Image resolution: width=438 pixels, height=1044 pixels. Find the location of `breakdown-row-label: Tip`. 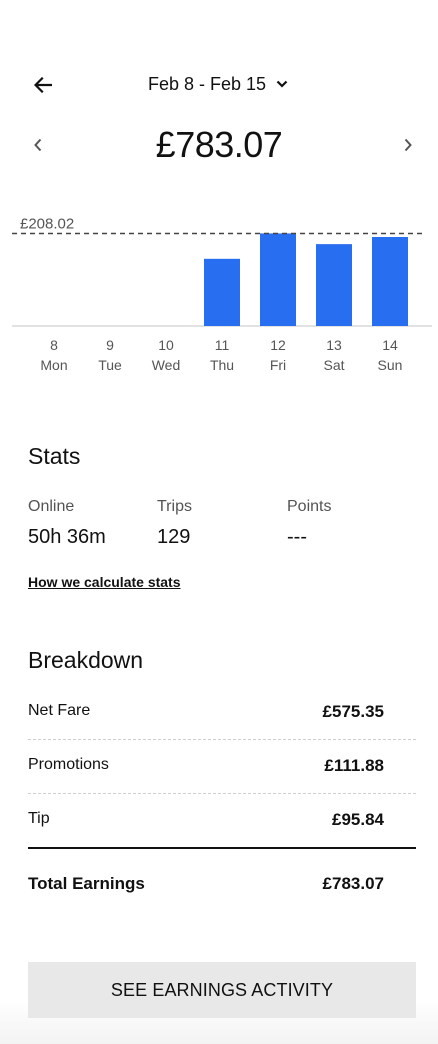

breakdown-row-label: Tip is located at coordinates (39, 818).